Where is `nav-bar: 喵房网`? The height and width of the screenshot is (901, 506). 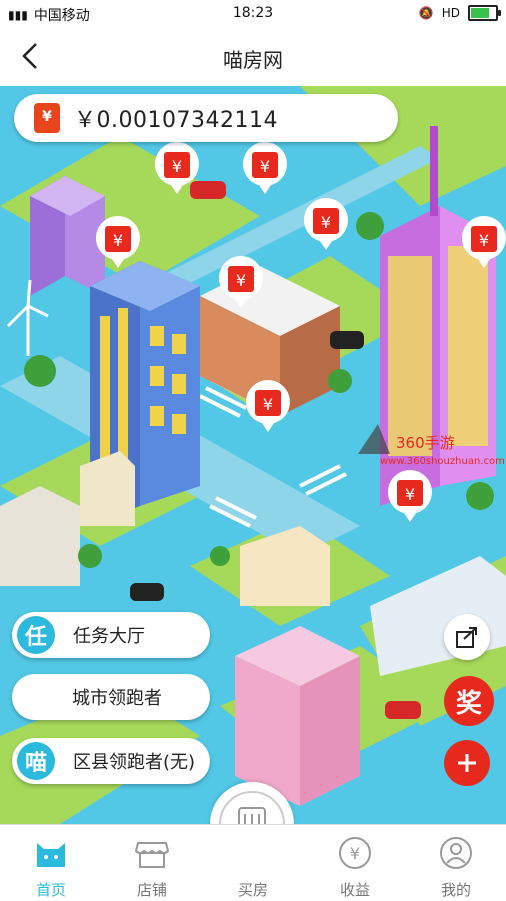 nav-bar: 喵房网 is located at coordinates (253, 57).